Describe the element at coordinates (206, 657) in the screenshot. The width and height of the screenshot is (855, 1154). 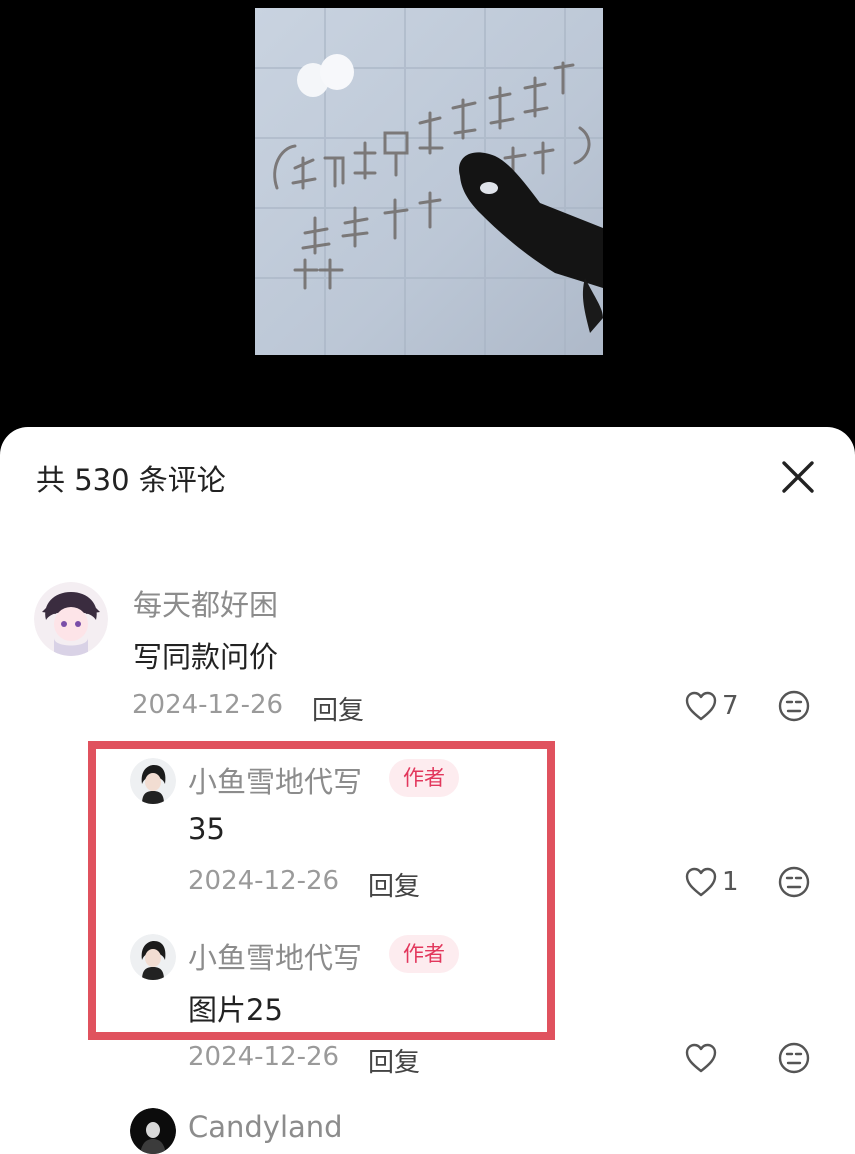
I see `comment-text: 写同款问价` at that location.